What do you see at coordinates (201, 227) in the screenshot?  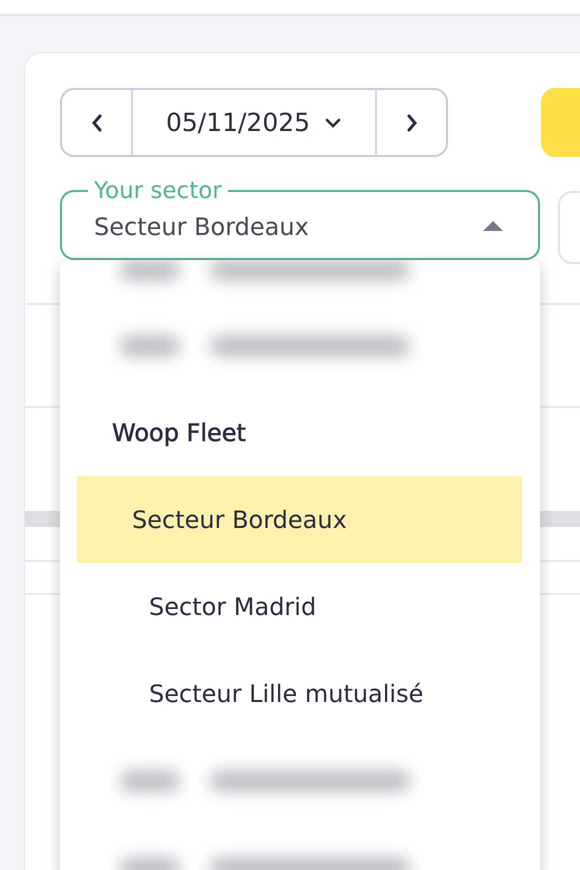 I see `select-value: Secteur Bordeaux` at bounding box center [201, 227].